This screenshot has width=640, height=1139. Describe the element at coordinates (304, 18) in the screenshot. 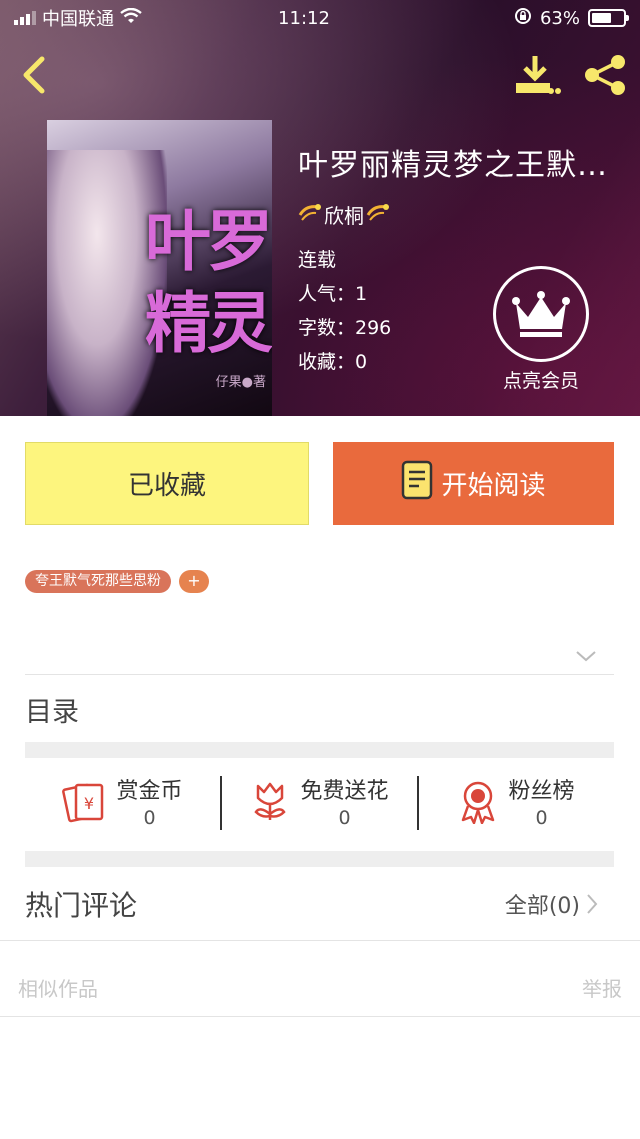

I see `clock: 11:12` at that location.